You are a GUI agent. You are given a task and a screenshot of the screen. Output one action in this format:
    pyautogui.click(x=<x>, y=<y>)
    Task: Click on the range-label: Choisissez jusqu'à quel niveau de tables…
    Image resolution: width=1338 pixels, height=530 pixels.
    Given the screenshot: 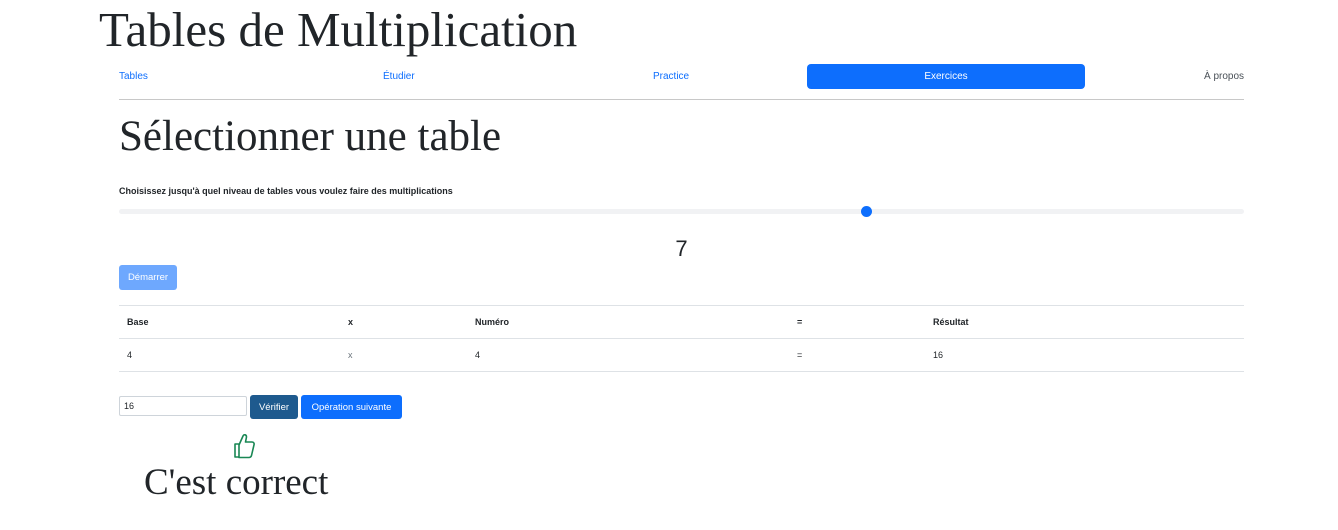 What is the action you would take?
    pyautogui.click(x=286, y=191)
    